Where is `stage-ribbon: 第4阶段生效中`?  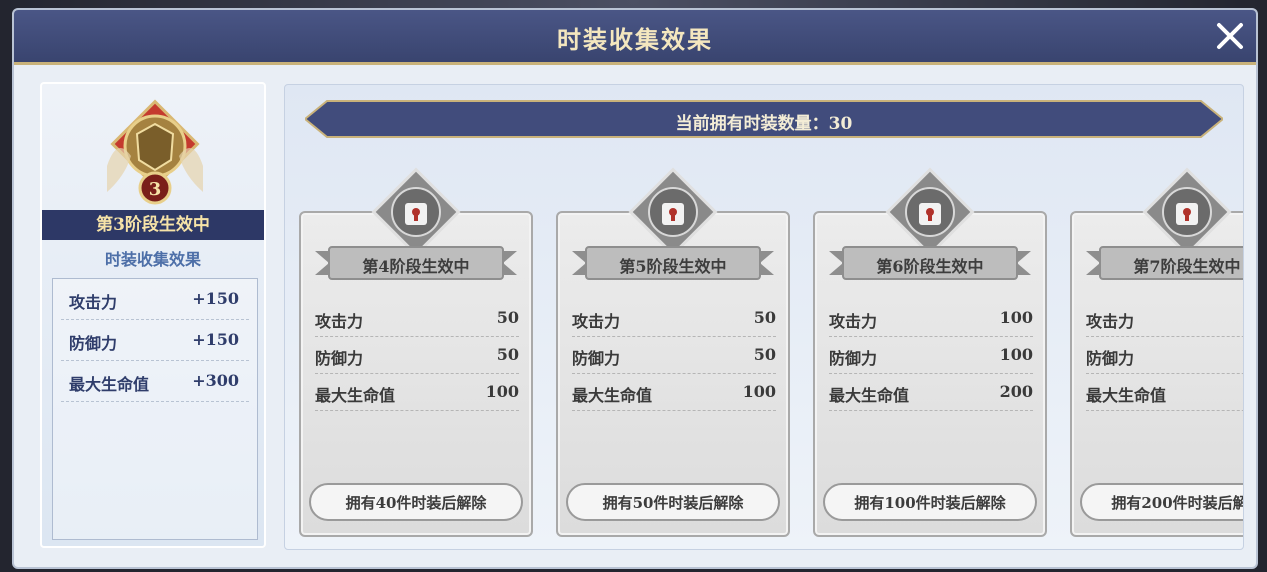
stage-ribbon: 第4阶段生效中 is located at coordinates (416, 263).